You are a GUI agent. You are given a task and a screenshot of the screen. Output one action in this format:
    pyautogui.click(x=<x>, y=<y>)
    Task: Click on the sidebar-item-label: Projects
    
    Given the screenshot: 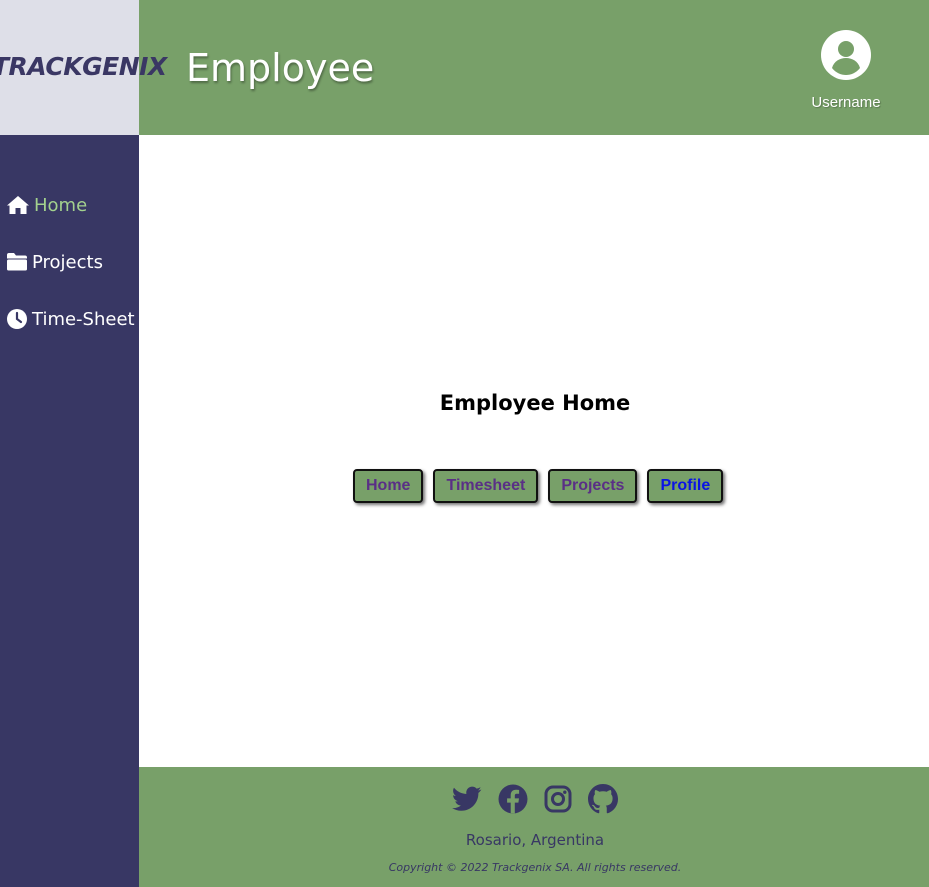 What is the action you would take?
    pyautogui.click(x=67, y=262)
    